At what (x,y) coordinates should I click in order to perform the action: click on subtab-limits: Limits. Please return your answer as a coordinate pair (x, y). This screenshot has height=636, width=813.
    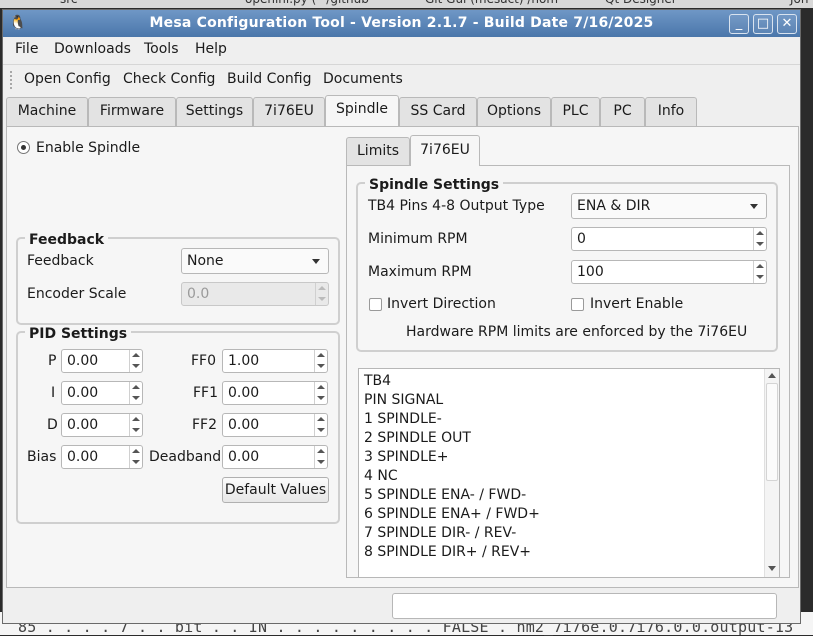
    Looking at the image, I should click on (378, 151).